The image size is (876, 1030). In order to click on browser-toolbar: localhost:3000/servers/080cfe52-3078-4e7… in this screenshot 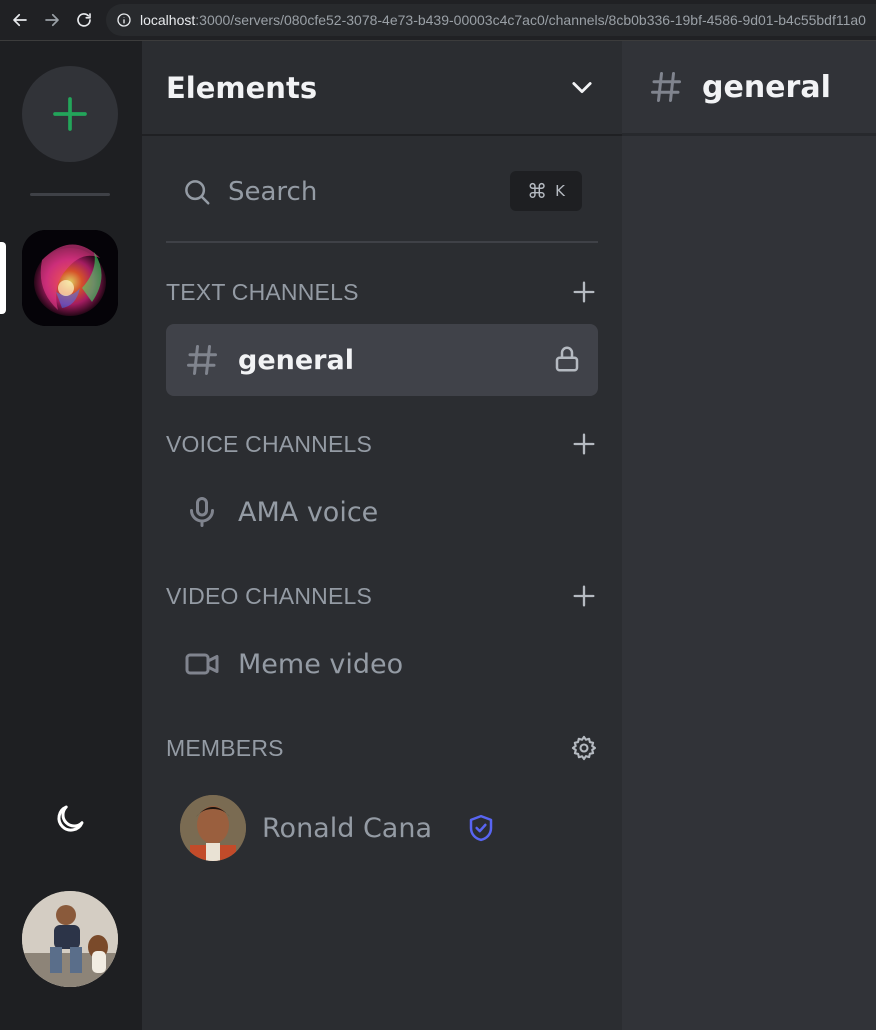, I will do `click(438, 20)`.